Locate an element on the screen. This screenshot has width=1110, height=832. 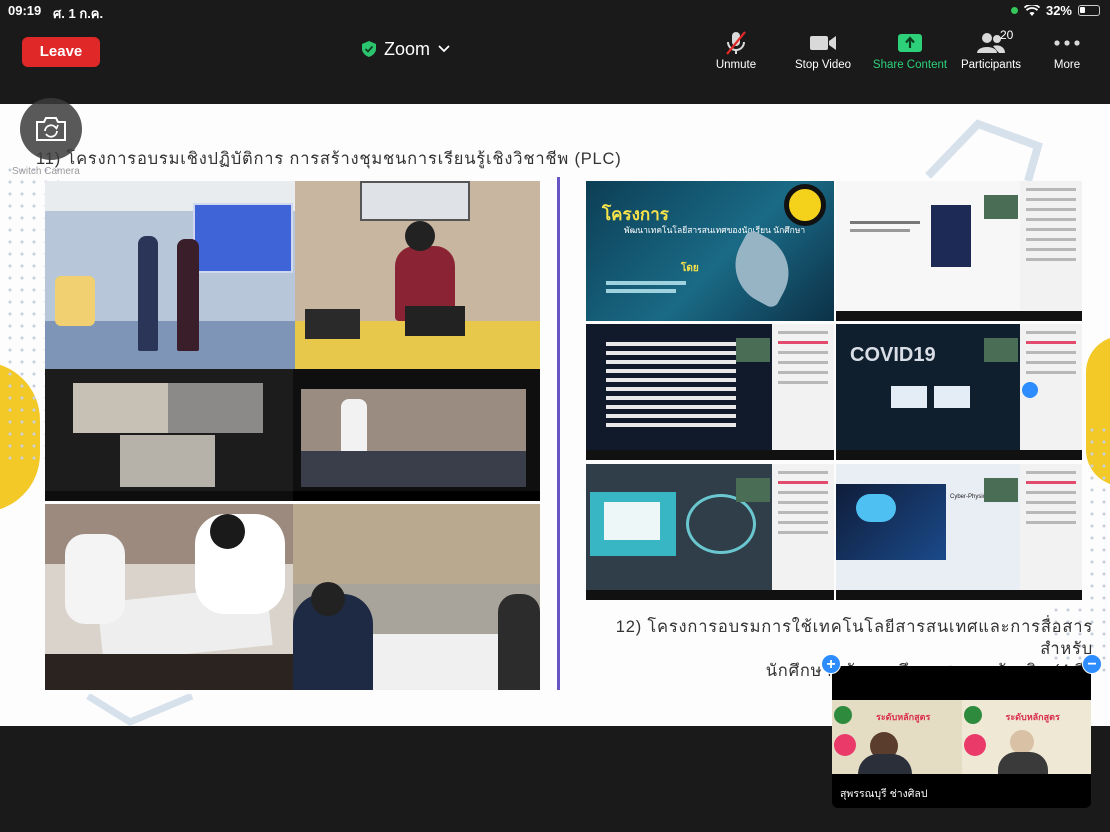
video-feed: ระดับหลักสูตร ระดับหลักสูตร is located at coordinates (961, 737).